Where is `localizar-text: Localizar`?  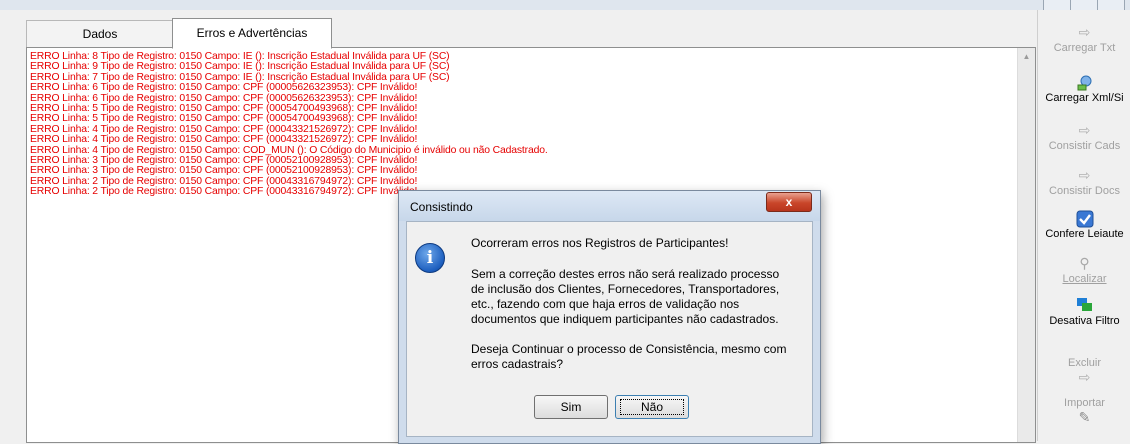
localizar-text: Localizar is located at coordinates (1084, 279).